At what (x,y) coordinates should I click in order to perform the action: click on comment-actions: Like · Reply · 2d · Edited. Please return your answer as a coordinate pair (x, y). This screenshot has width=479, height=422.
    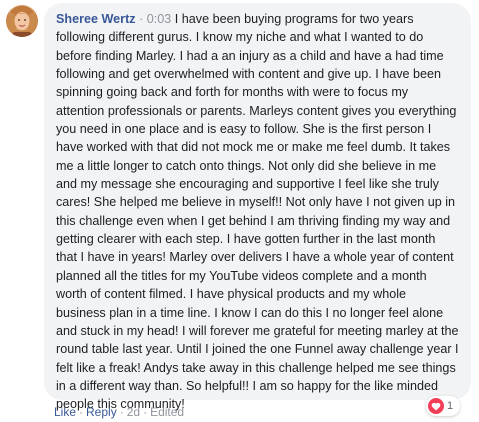
    Looking at the image, I should click on (119, 412).